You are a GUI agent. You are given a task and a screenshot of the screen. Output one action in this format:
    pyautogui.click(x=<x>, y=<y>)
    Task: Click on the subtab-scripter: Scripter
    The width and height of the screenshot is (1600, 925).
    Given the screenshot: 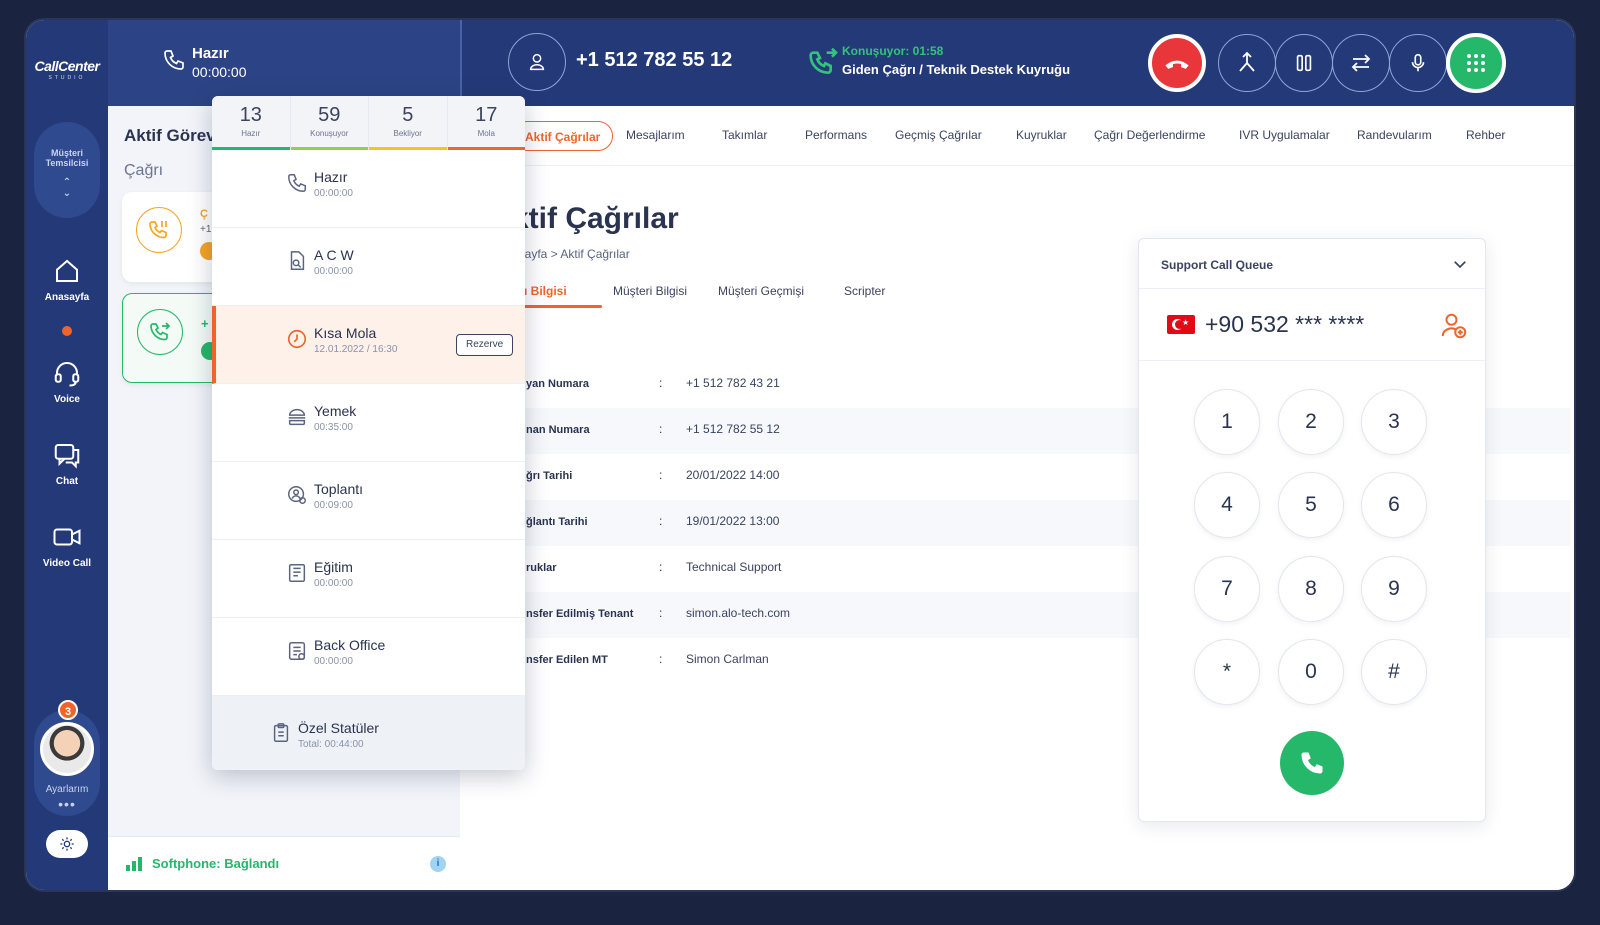 What is the action you would take?
    pyautogui.click(x=864, y=291)
    